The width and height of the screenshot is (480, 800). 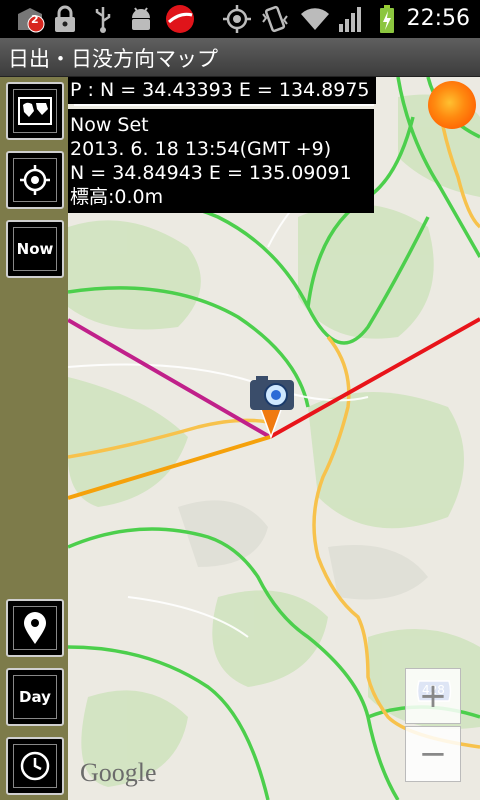 I want to click on now-button: Now, so click(x=35, y=249).